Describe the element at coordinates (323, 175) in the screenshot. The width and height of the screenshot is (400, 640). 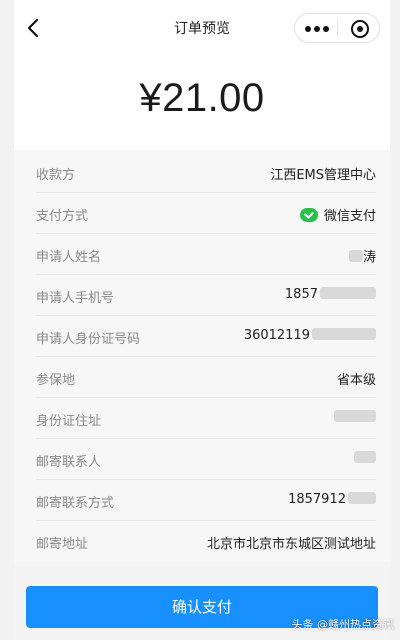
I see `payee-value: 江西EMS管理中心` at that location.